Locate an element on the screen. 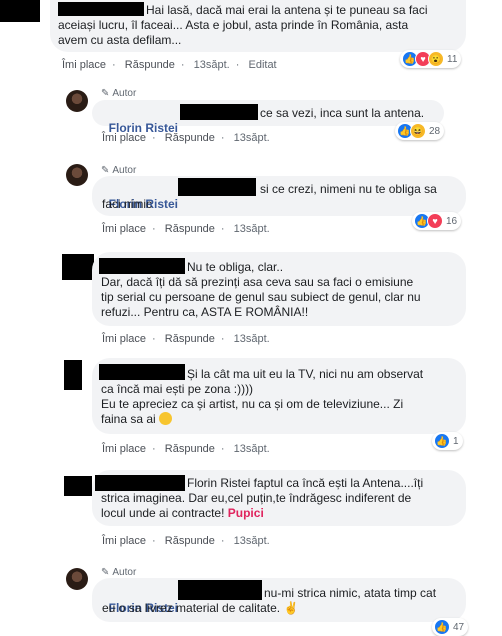  comment-actions: Îmi place · Răspunde · 13săpt. · Editat is located at coordinates (169, 65).